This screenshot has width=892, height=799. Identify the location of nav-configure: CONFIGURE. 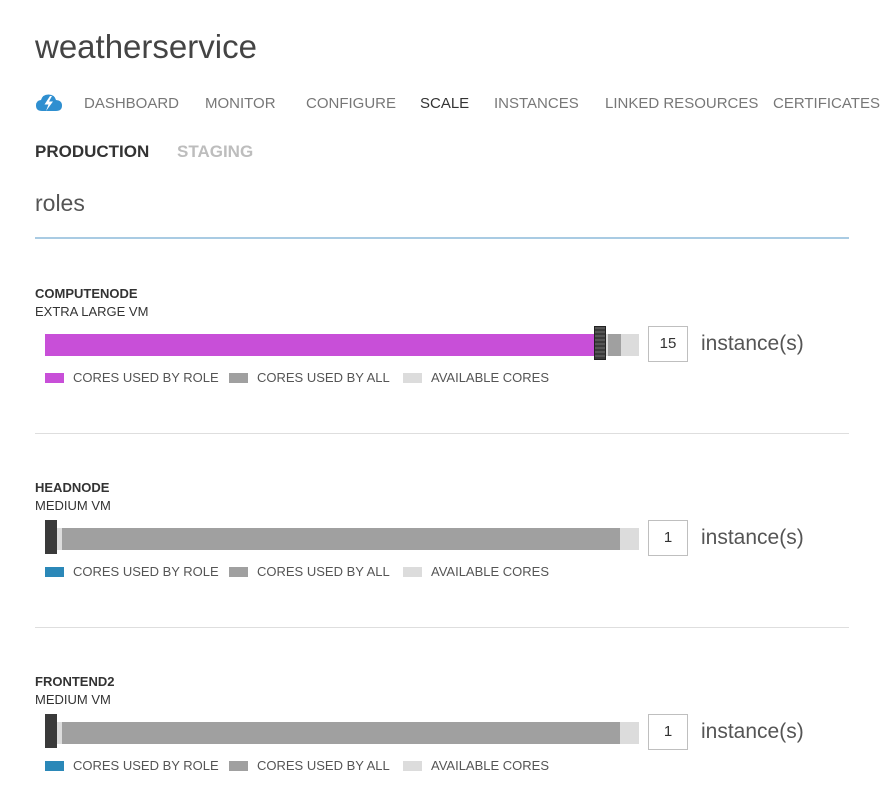
(351, 103).